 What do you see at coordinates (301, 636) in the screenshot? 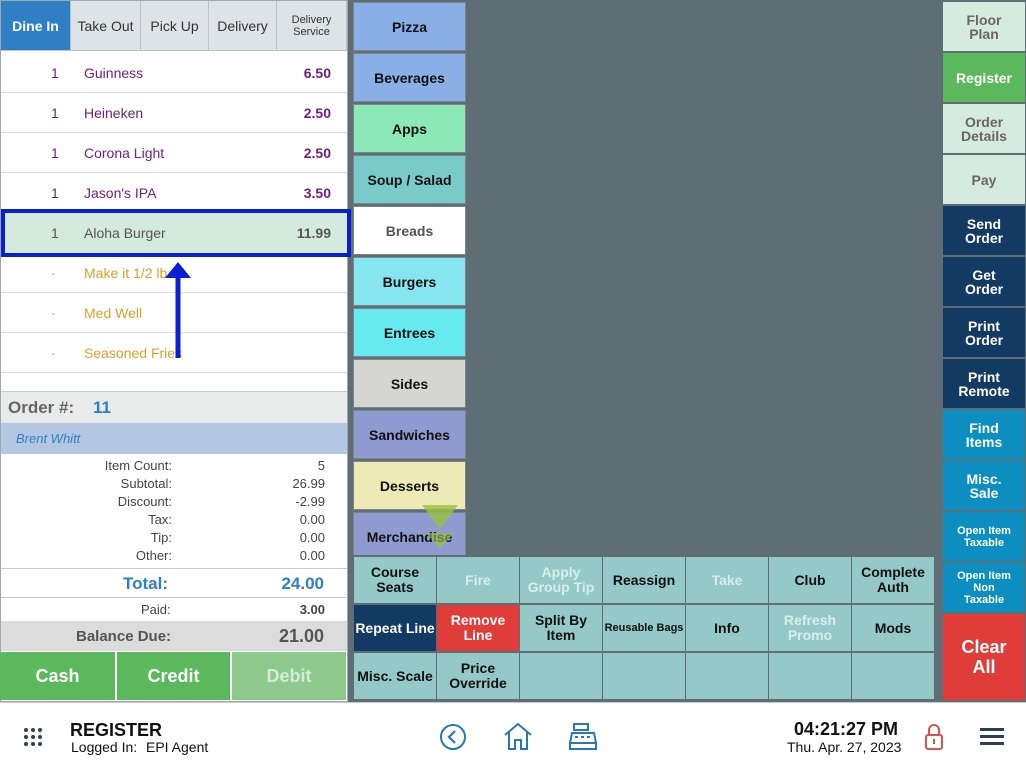
I see `balance-value: 21.00` at bounding box center [301, 636].